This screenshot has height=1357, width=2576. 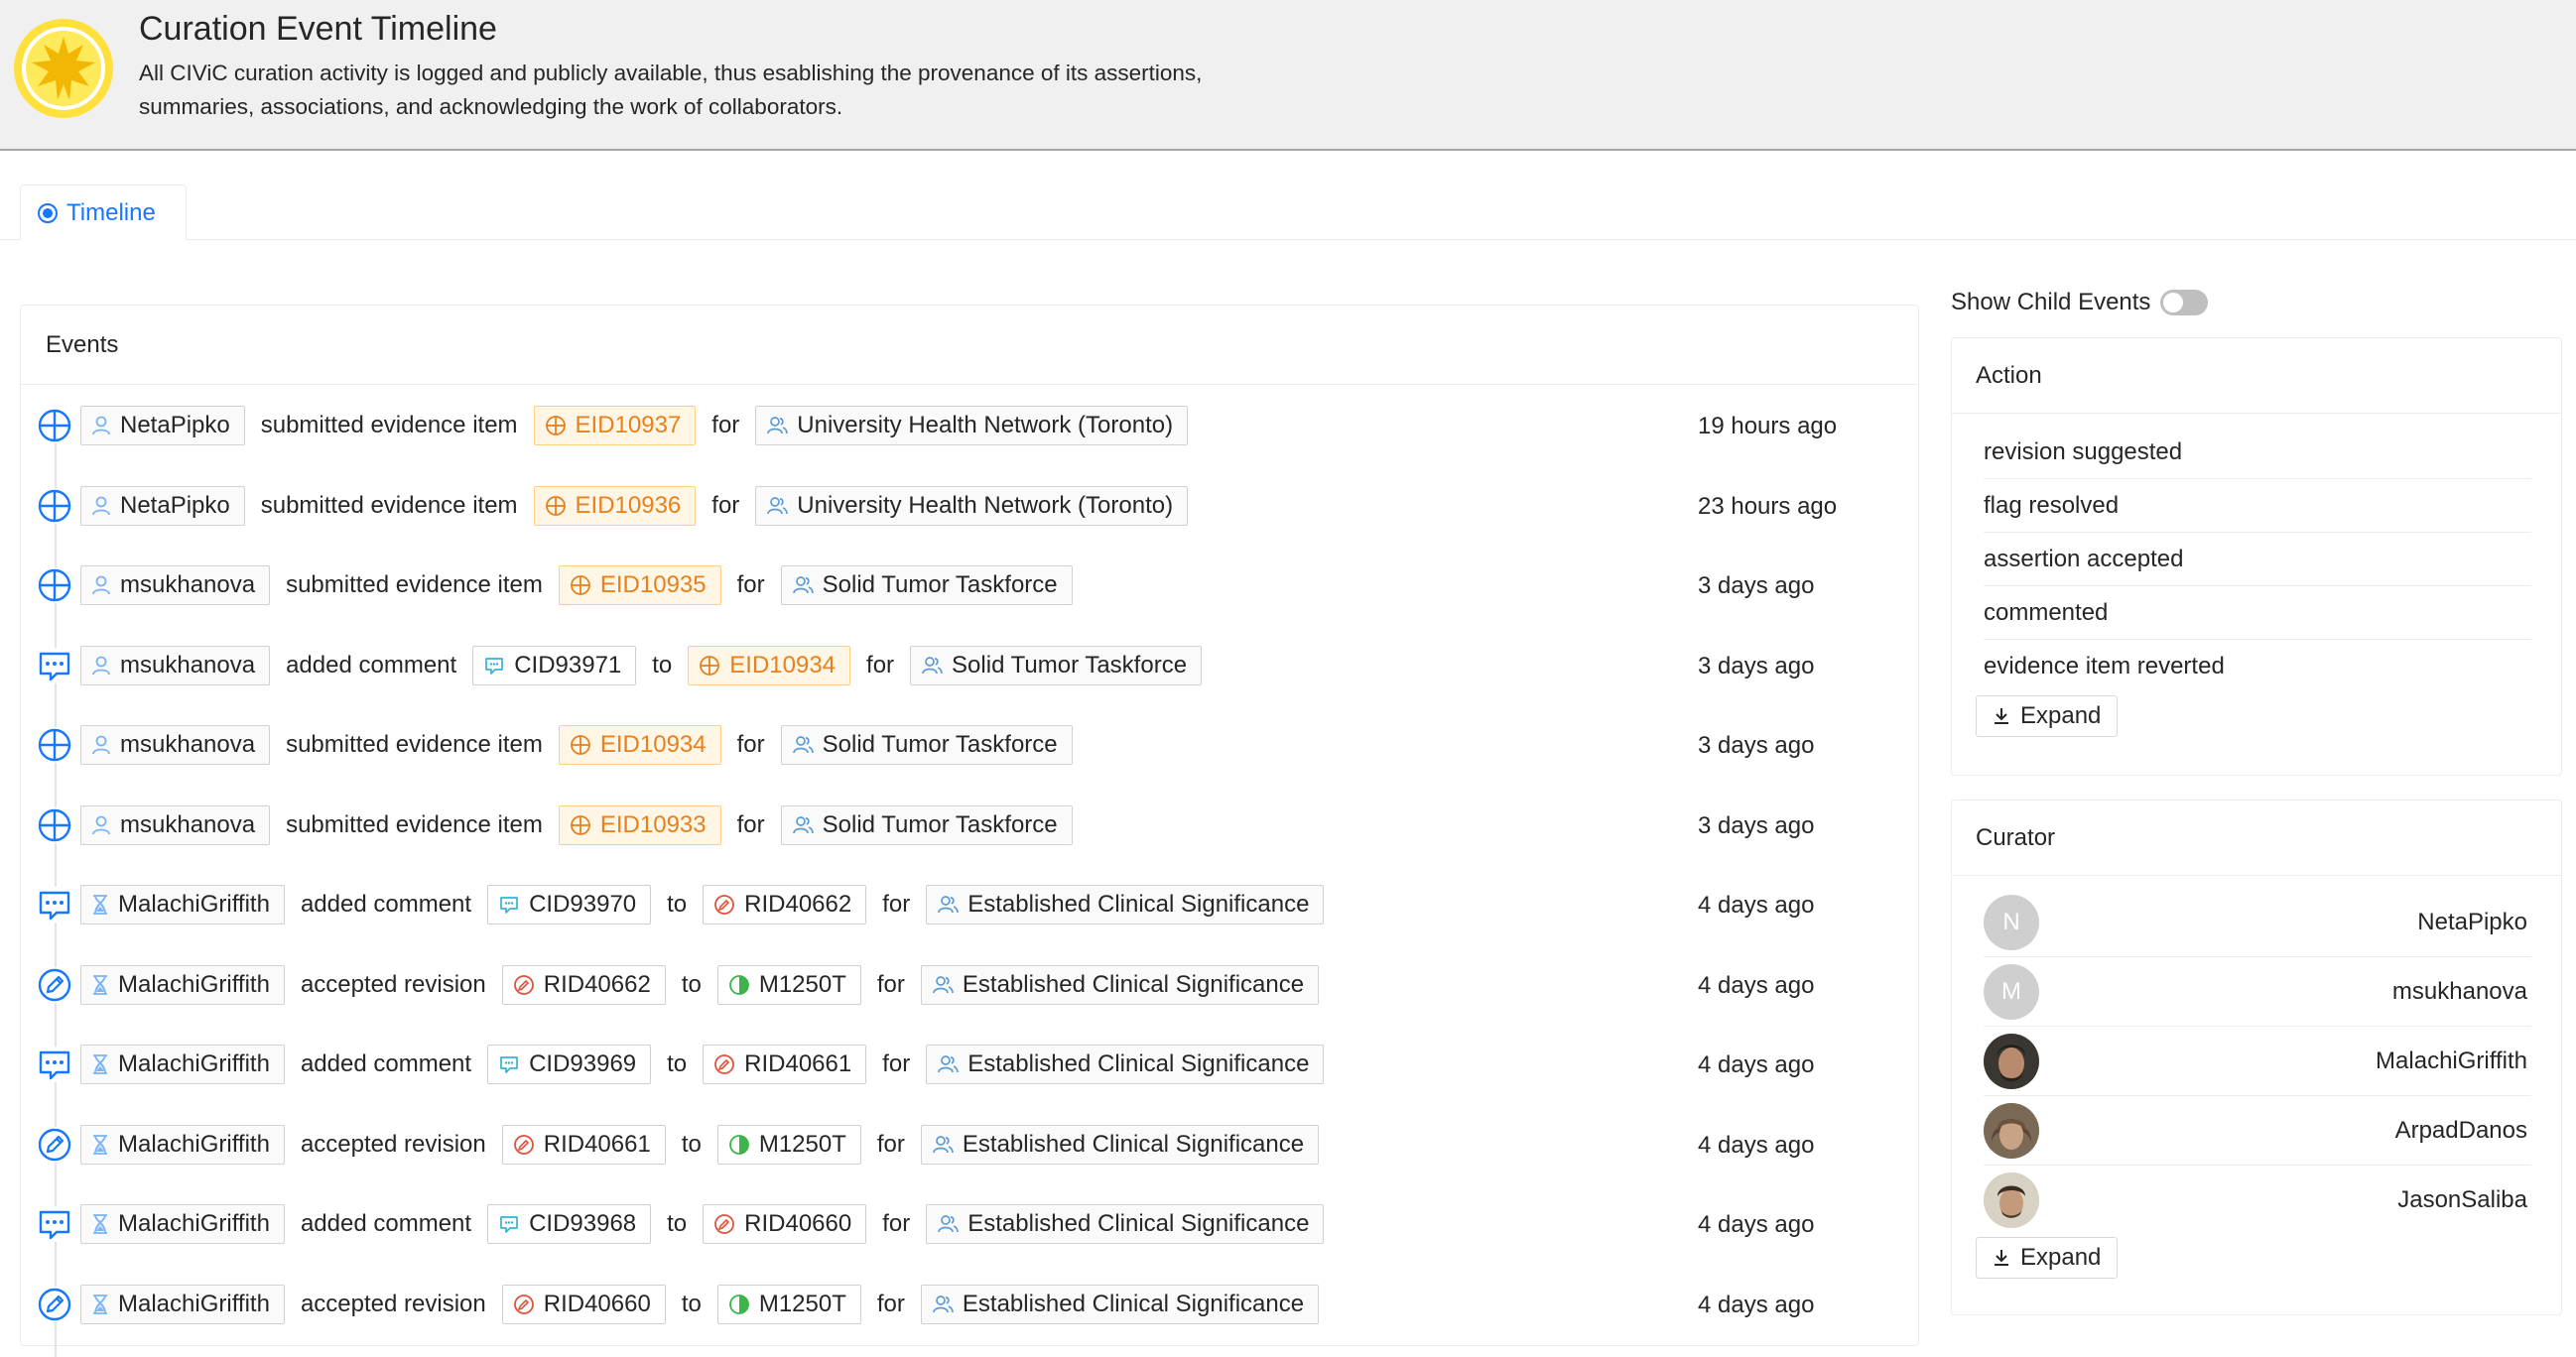 What do you see at coordinates (583, 1223) in the screenshot?
I see `comment-tag-label: CID93968` at bounding box center [583, 1223].